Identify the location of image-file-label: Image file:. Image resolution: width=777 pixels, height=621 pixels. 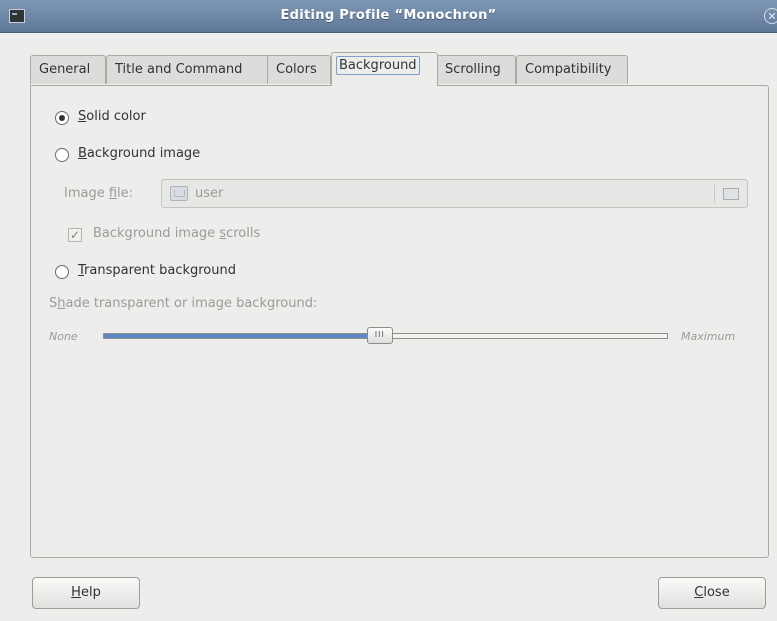
(99, 193).